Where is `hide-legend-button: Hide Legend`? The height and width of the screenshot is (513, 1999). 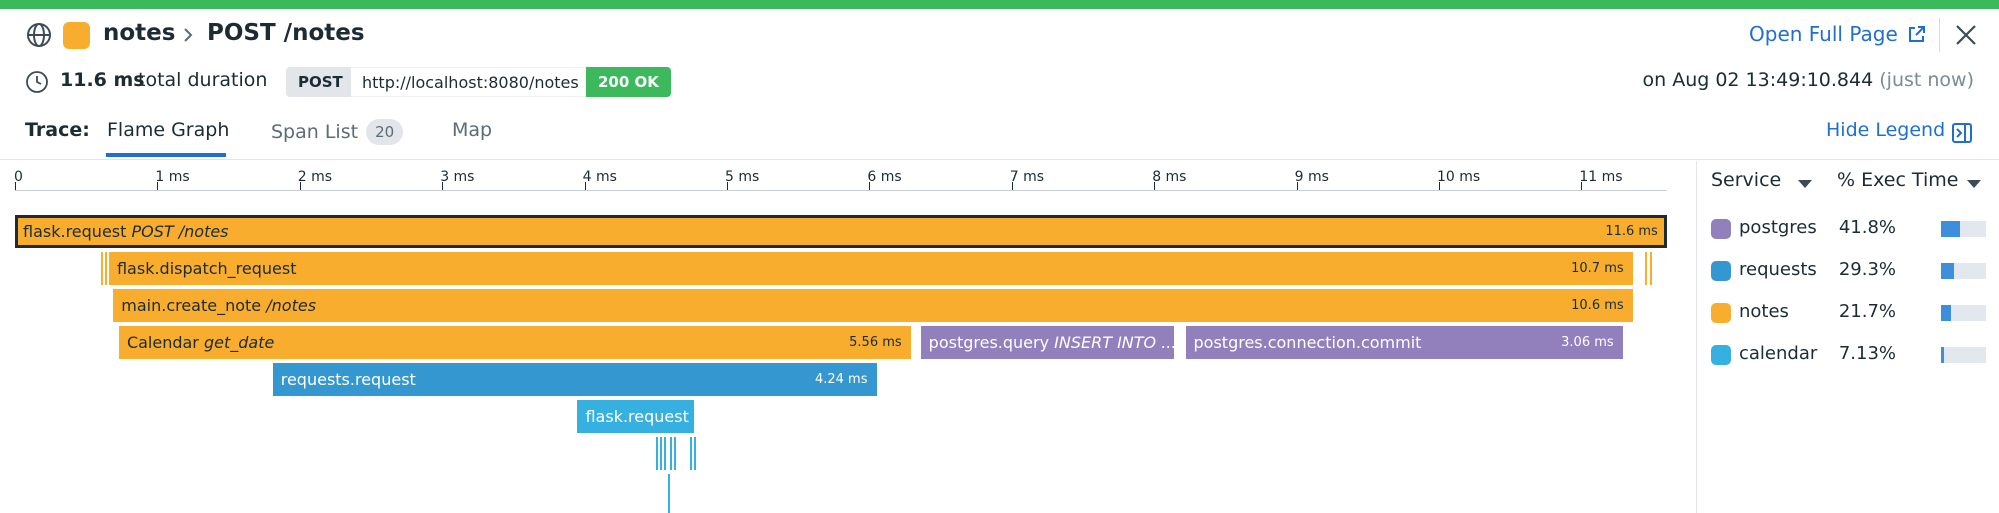
hide-legend-button: Hide Legend is located at coordinates (1885, 130).